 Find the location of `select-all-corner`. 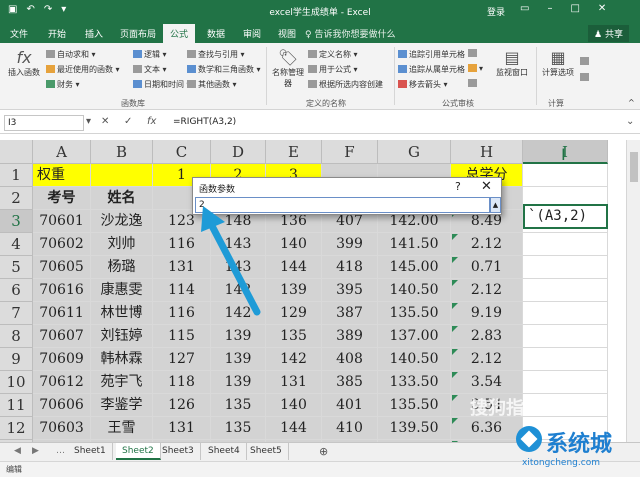

select-all-corner is located at coordinates (16, 152).